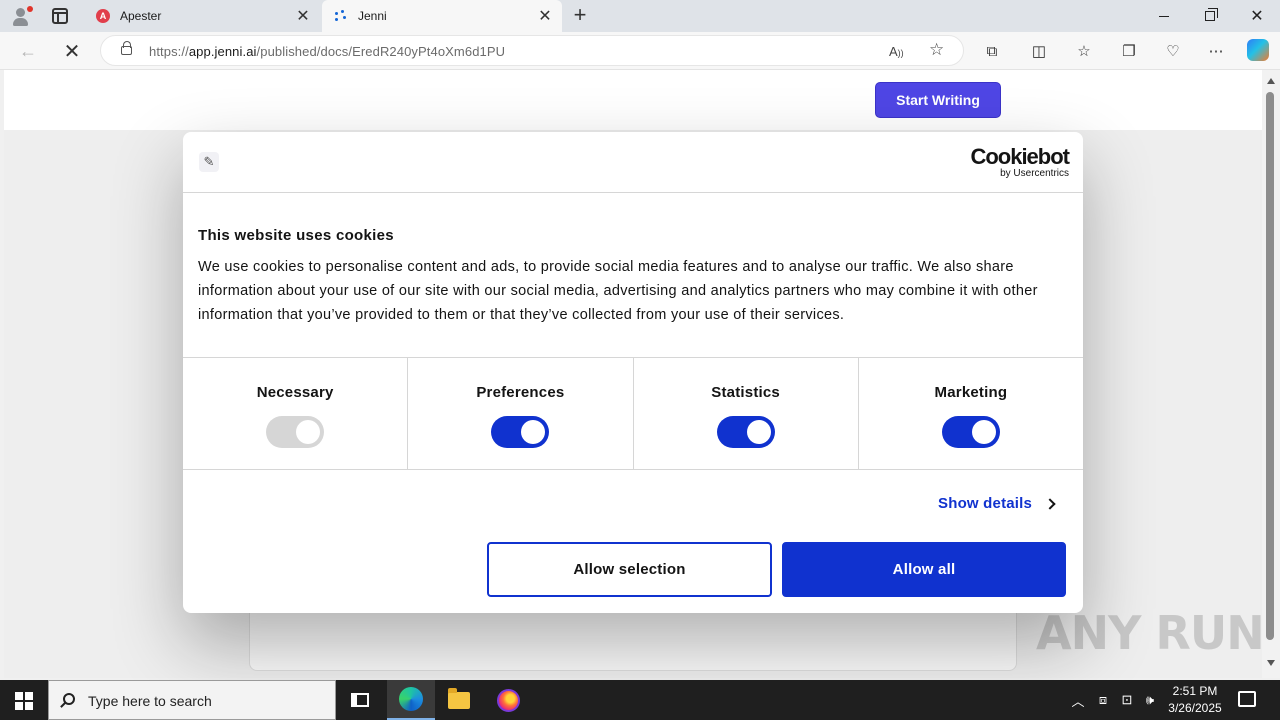  Describe the element at coordinates (442, 16) in the screenshot. I see `tab-jenni: Jenni ✕` at that location.